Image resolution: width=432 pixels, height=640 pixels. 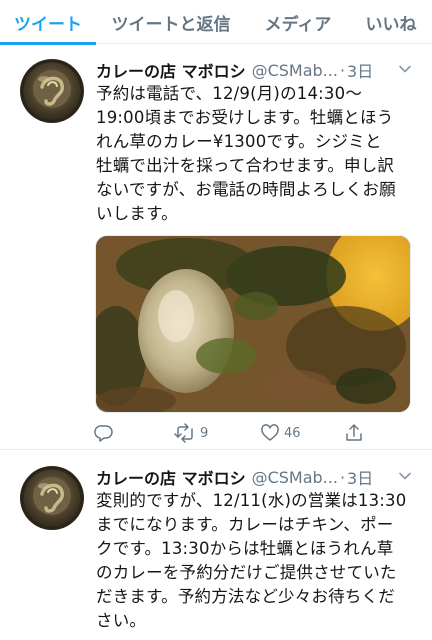 I want to click on reply-icon, so click(x=103, y=433).